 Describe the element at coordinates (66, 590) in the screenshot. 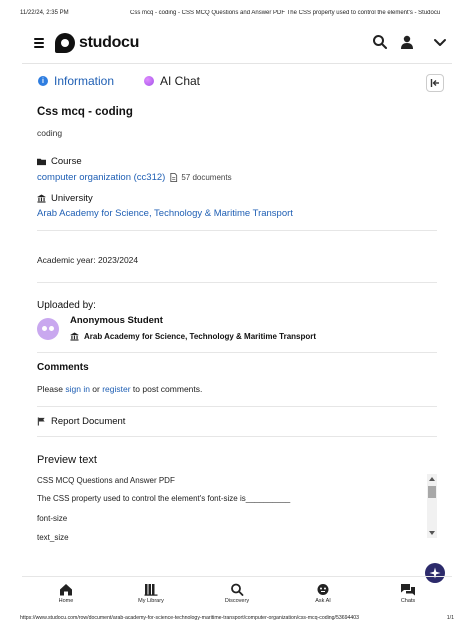

I see `home-icon` at that location.